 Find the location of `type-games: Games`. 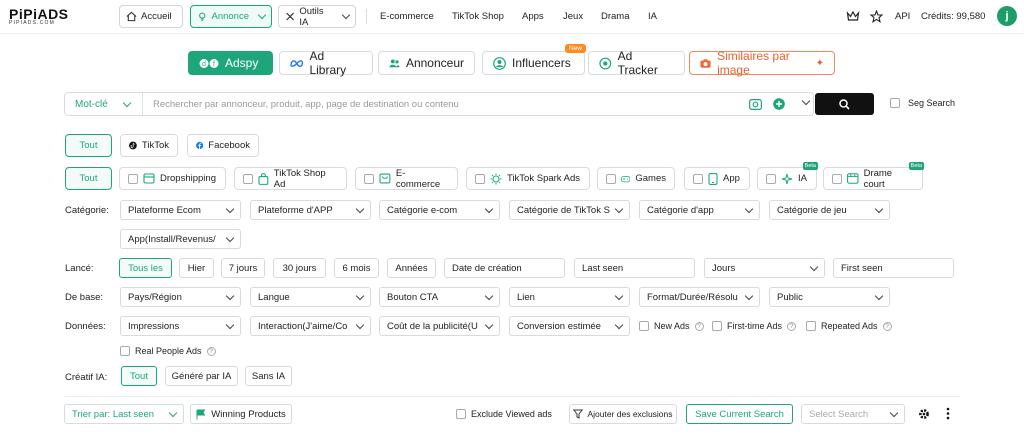

type-games: Games is located at coordinates (636, 178).